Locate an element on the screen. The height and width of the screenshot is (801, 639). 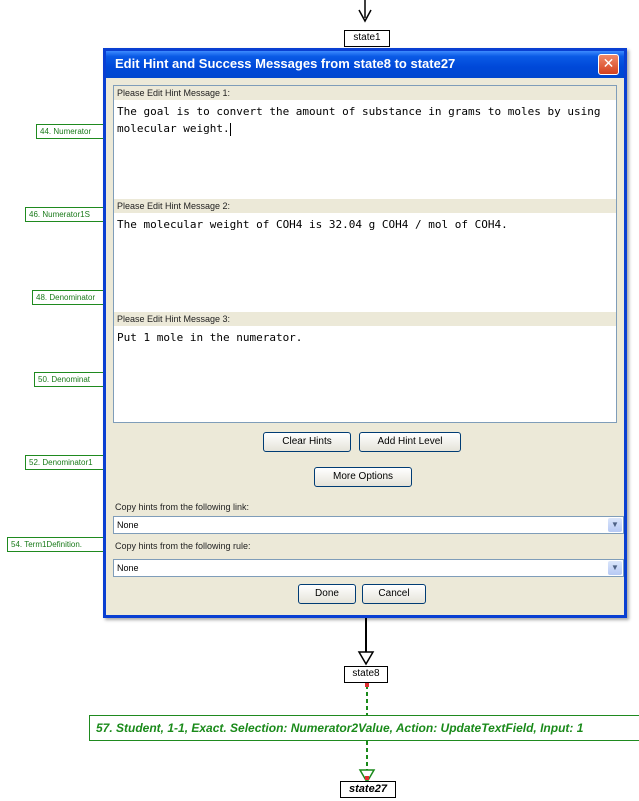
close-button: ✕ is located at coordinates (608, 64).